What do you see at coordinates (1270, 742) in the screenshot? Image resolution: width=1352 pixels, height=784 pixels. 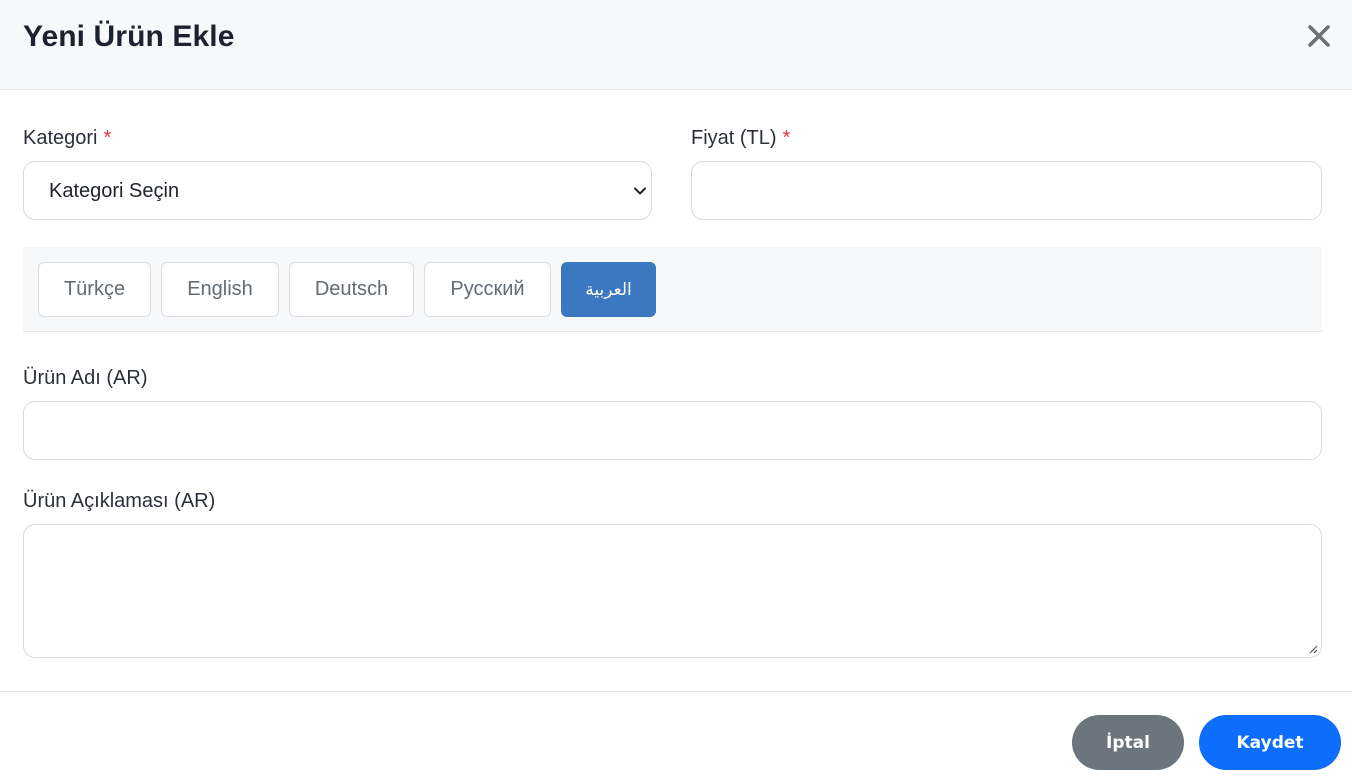 I see `save-button: Kaydet` at bounding box center [1270, 742].